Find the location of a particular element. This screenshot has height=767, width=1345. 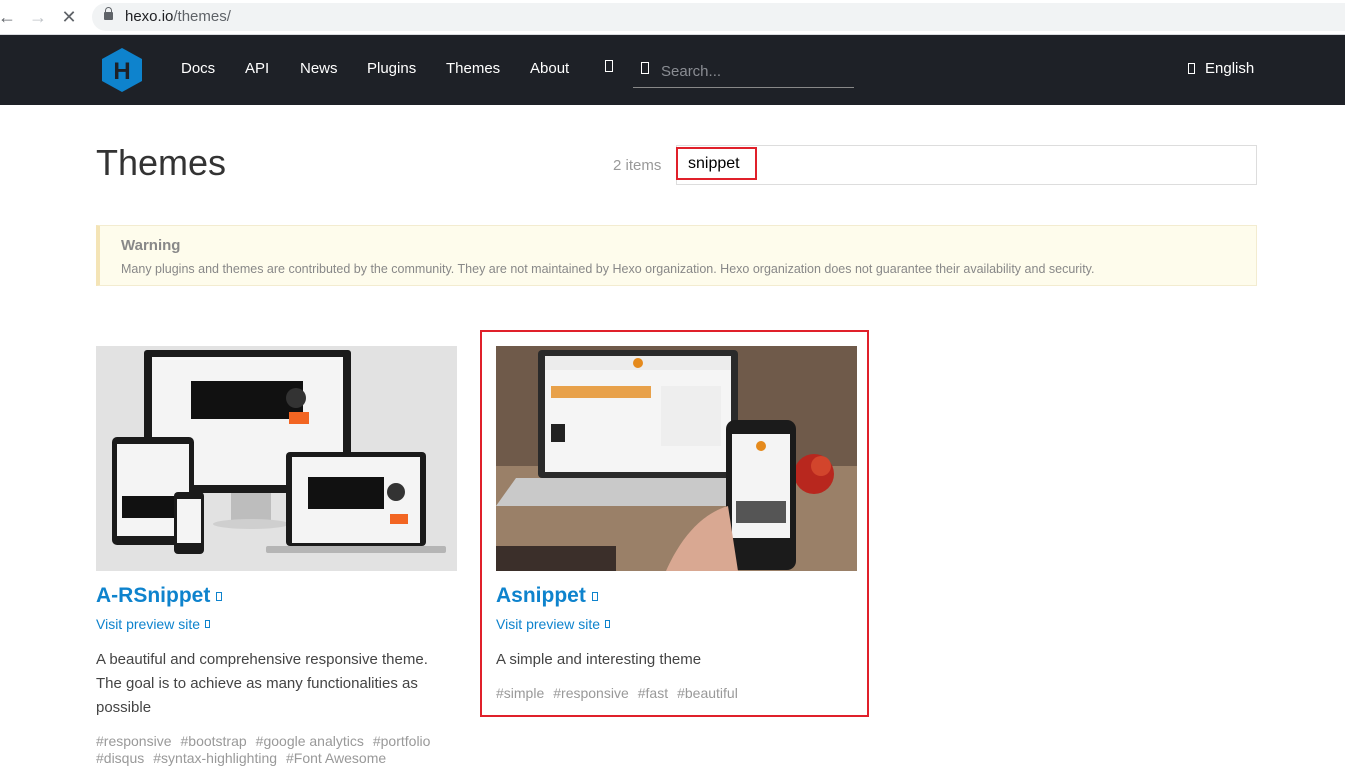

nav-api: API is located at coordinates (257, 68).